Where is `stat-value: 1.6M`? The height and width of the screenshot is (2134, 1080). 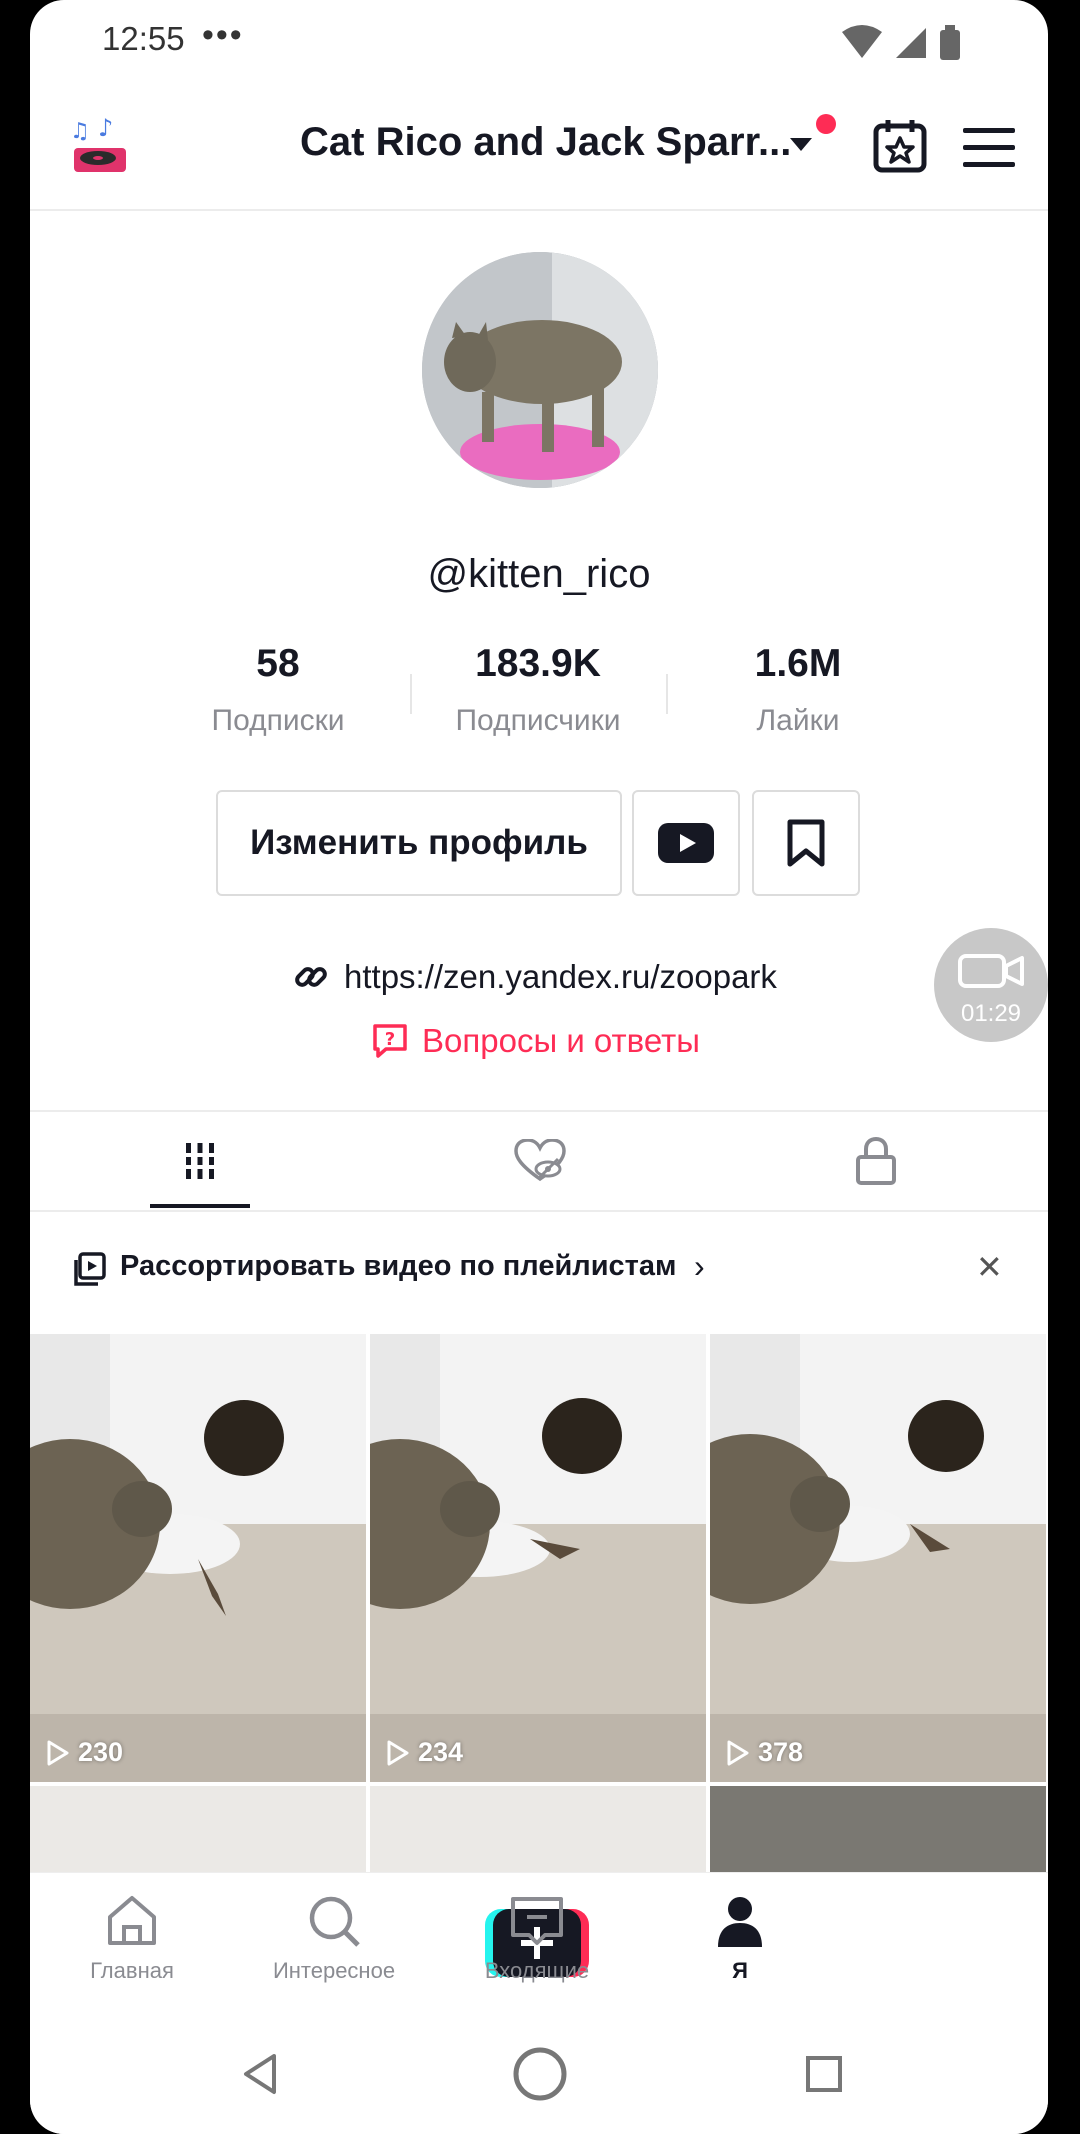
stat-value: 1.6M is located at coordinates (798, 663).